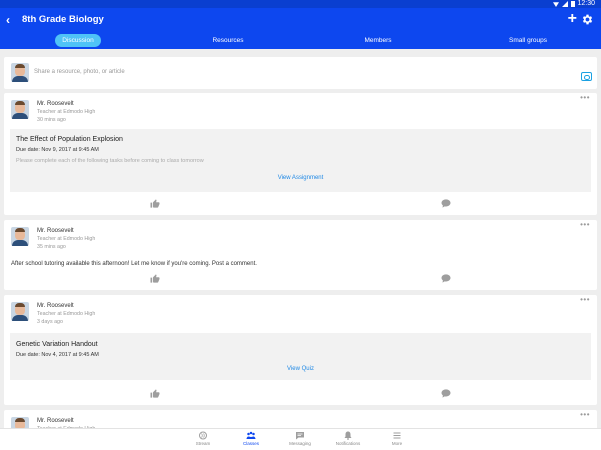 The height and width of the screenshot is (450, 601). What do you see at coordinates (300, 178) in the screenshot?
I see `view-assignment-link: View Assignment` at bounding box center [300, 178].